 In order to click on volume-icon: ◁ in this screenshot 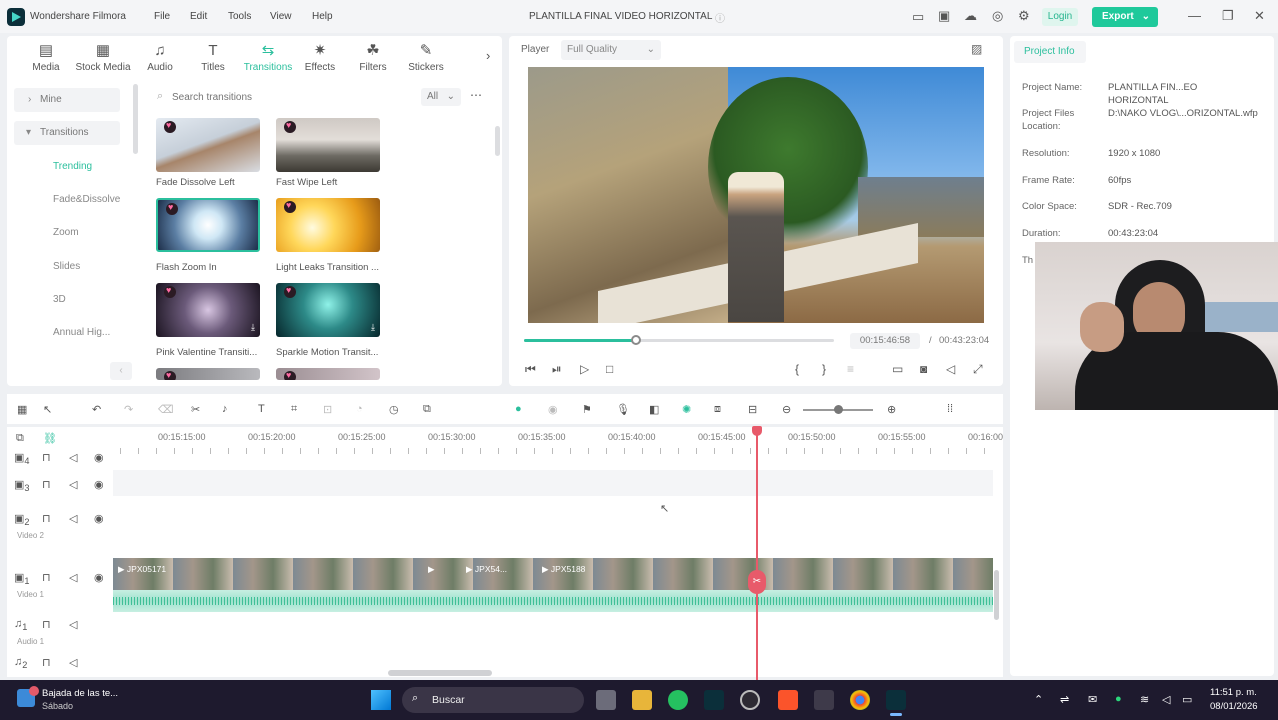, I will do `click(950, 369)`.